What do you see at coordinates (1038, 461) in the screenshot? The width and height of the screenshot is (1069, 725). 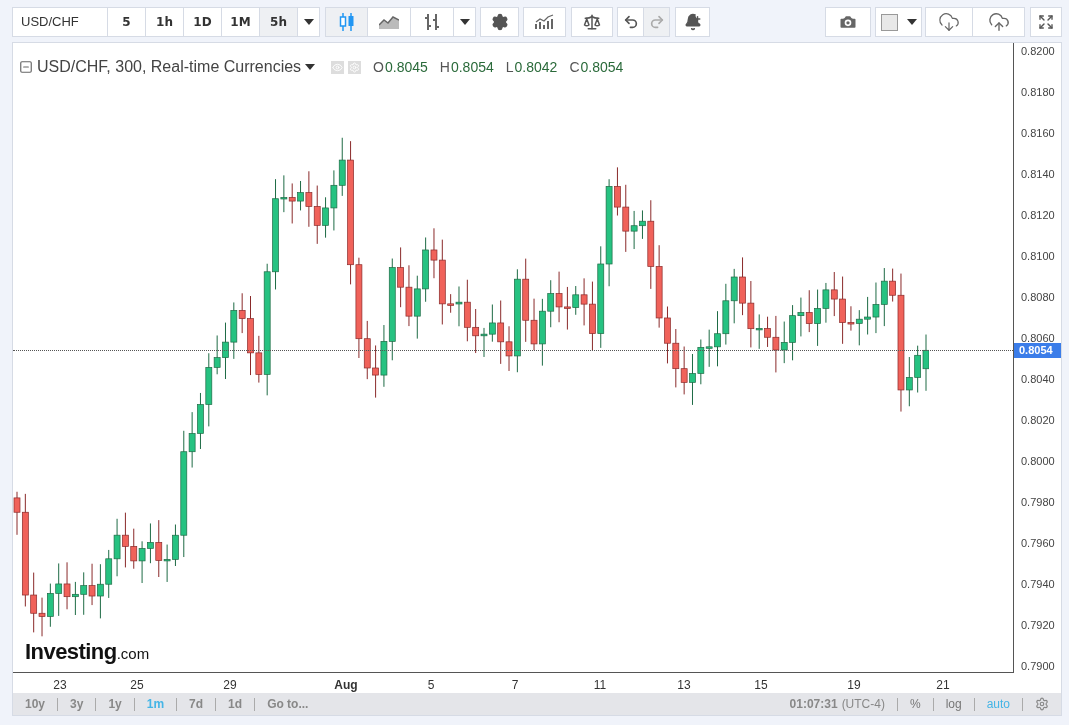 I see `price-label: 0.8000` at bounding box center [1038, 461].